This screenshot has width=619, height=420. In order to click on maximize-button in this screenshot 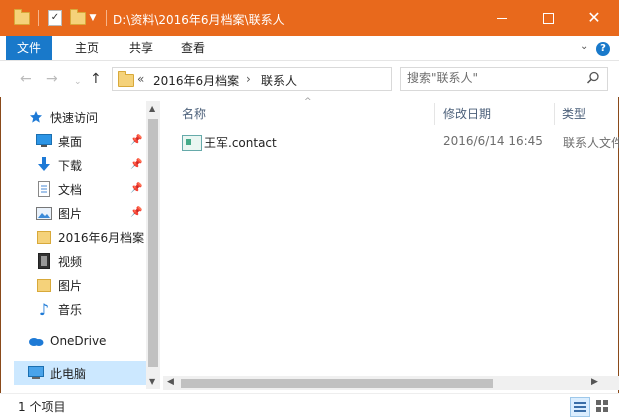, I will do `click(548, 18)`.